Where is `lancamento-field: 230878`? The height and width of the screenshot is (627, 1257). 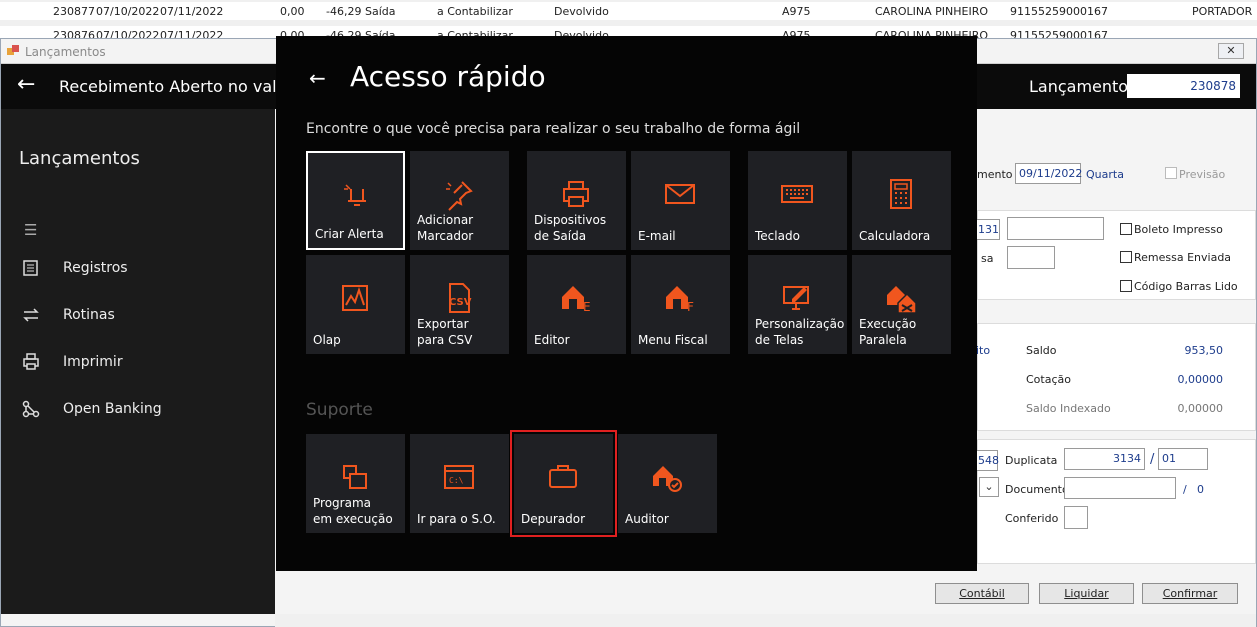
lancamento-field: 230878 is located at coordinates (1183, 86).